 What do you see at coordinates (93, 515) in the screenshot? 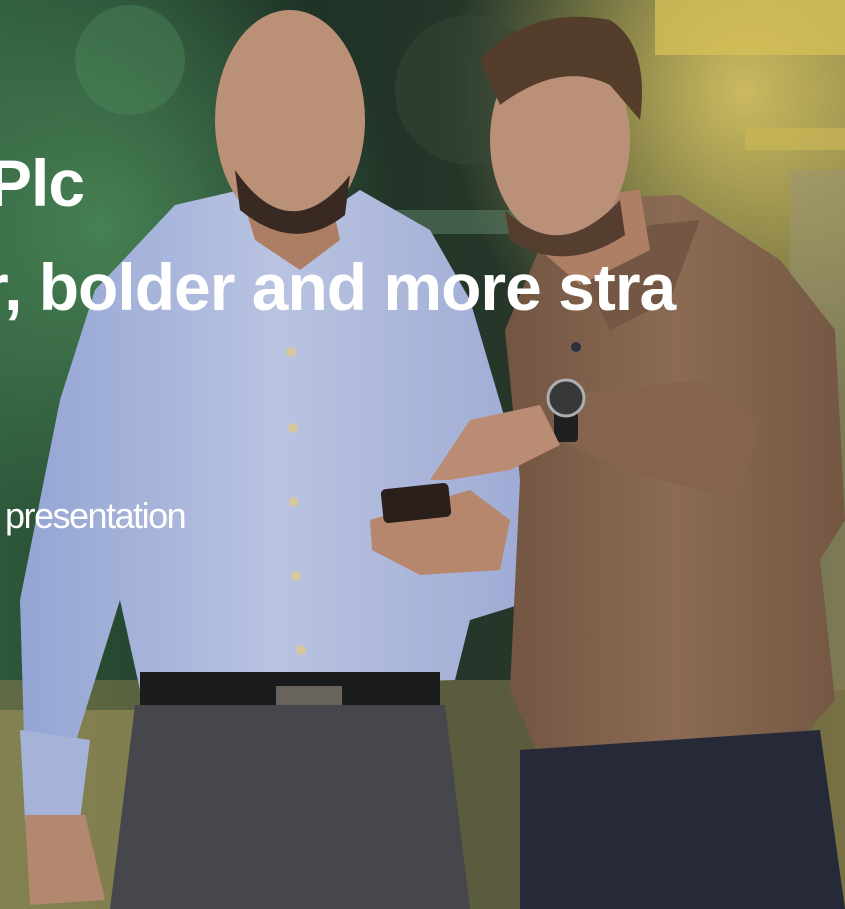
I see `slide-caption: r presentation` at bounding box center [93, 515].